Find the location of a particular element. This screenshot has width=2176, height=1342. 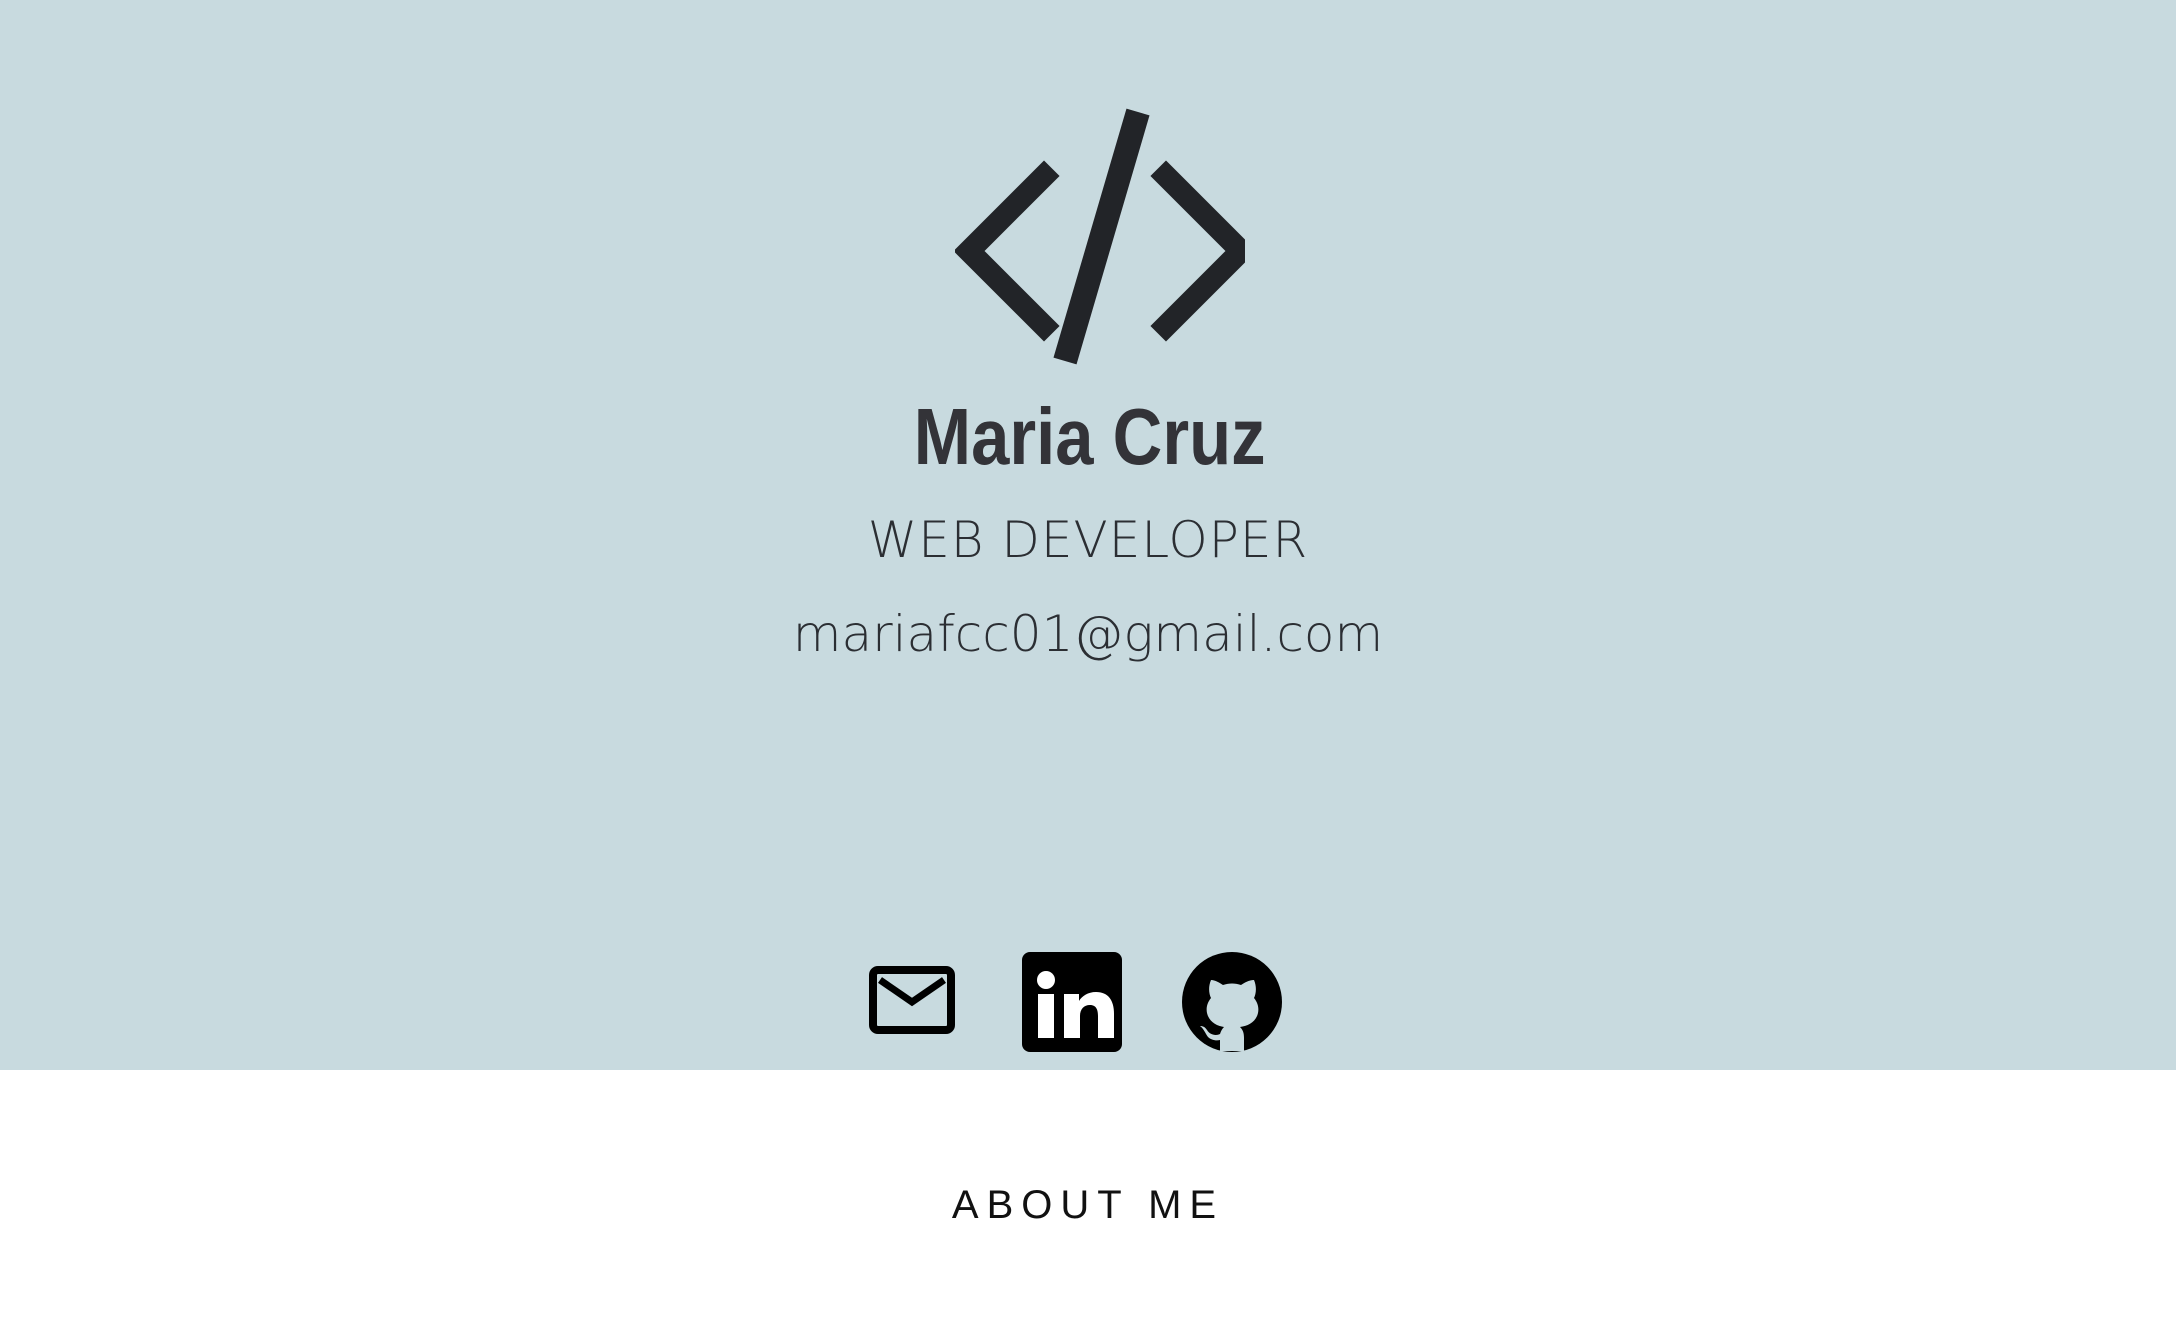

code-icon is located at coordinates (1100, 236).